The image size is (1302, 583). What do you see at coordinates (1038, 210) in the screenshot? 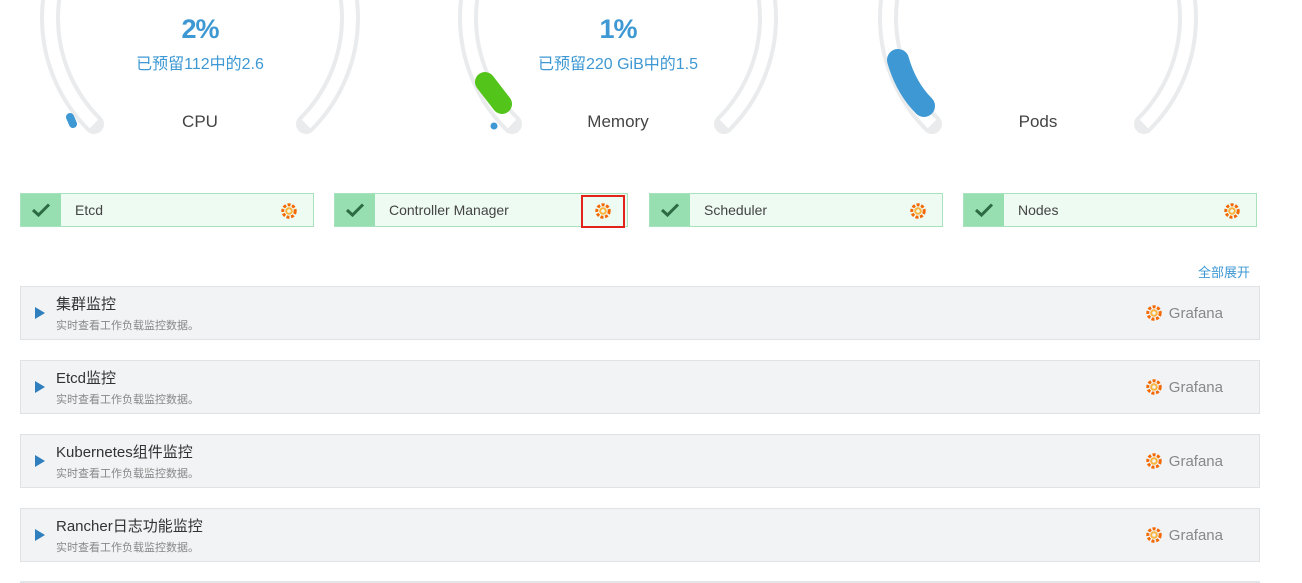
I see `component-label: Nodes` at bounding box center [1038, 210].